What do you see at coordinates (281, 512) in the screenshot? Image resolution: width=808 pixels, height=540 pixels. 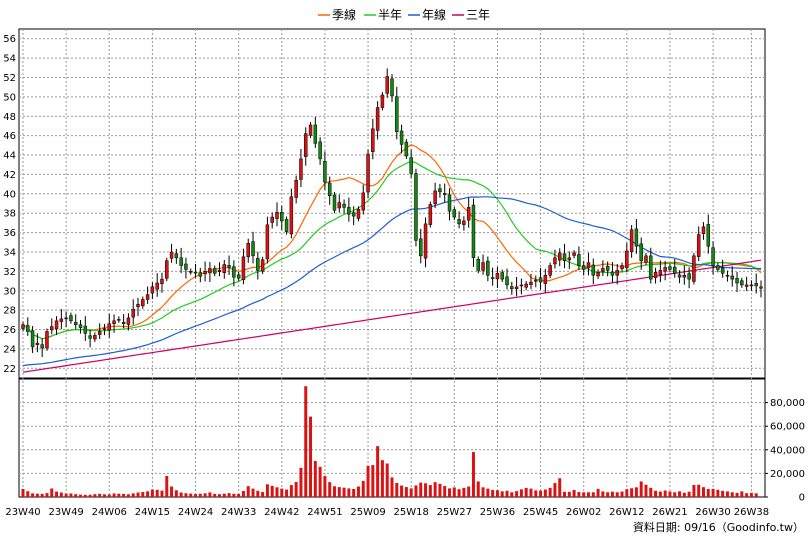 I see `x-tick-label: 24W42` at bounding box center [281, 512].